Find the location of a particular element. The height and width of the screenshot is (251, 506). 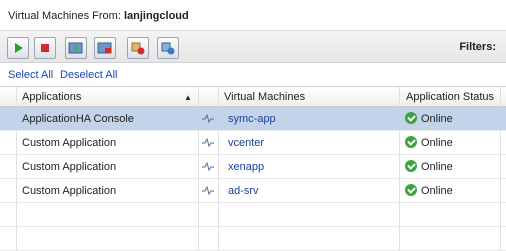

disable-monitoring-button is located at coordinates (138, 48).